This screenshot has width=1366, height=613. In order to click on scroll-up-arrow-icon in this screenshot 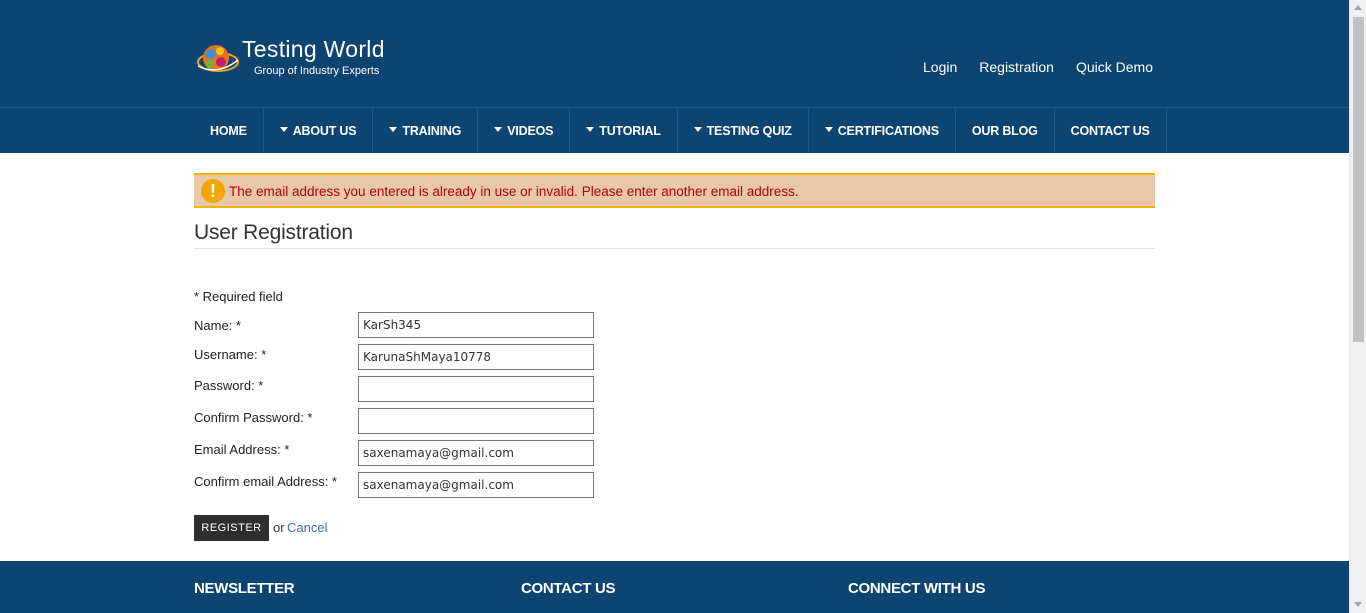, I will do `click(1358, 7)`.